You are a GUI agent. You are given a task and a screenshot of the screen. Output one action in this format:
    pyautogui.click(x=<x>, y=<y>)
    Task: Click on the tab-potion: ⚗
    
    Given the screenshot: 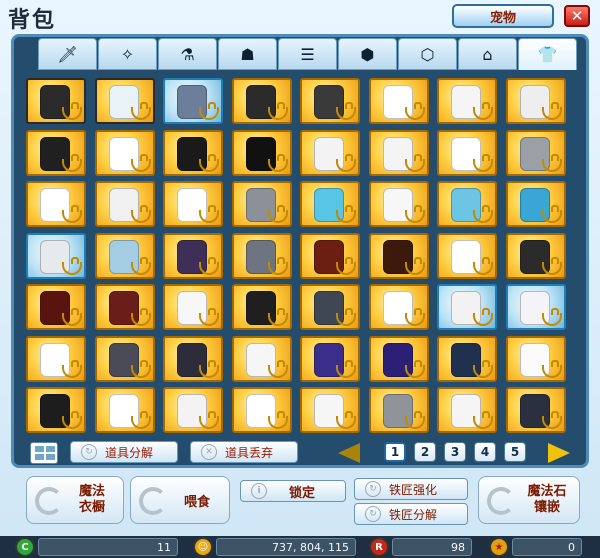 What is the action you would take?
    pyautogui.click(x=187, y=54)
    